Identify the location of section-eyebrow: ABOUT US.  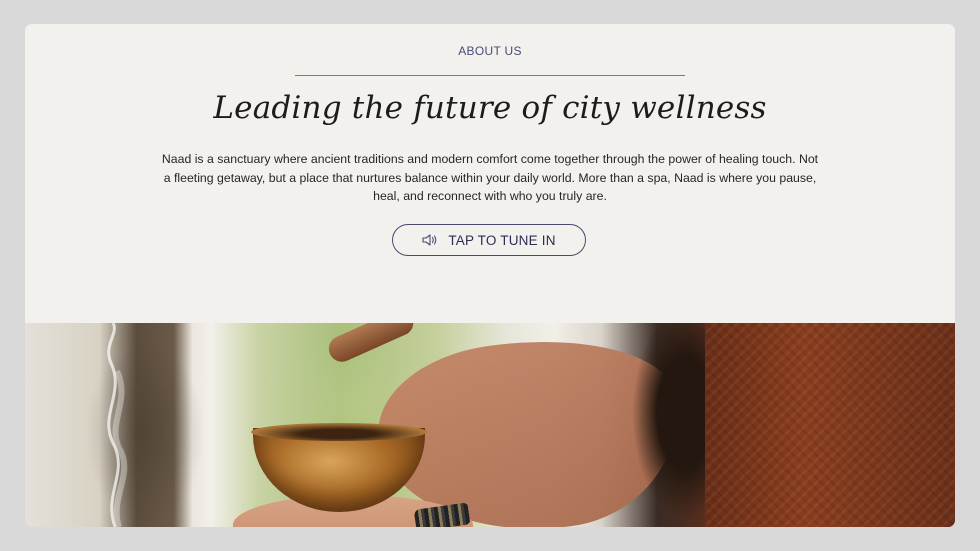
(490, 51).